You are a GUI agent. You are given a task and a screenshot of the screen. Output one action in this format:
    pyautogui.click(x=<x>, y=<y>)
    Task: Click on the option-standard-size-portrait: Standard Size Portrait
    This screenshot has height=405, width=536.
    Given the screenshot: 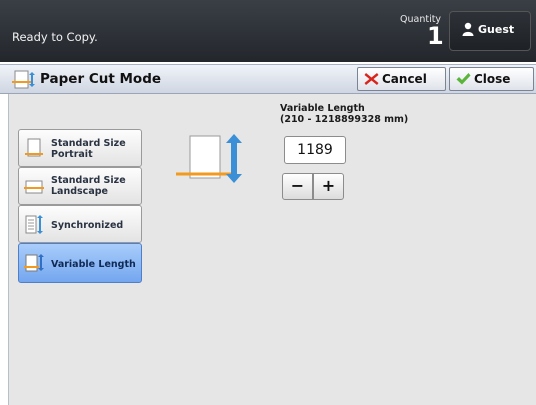 What is the action you would take?
    pyautogui.click(x=80, y=148)
    